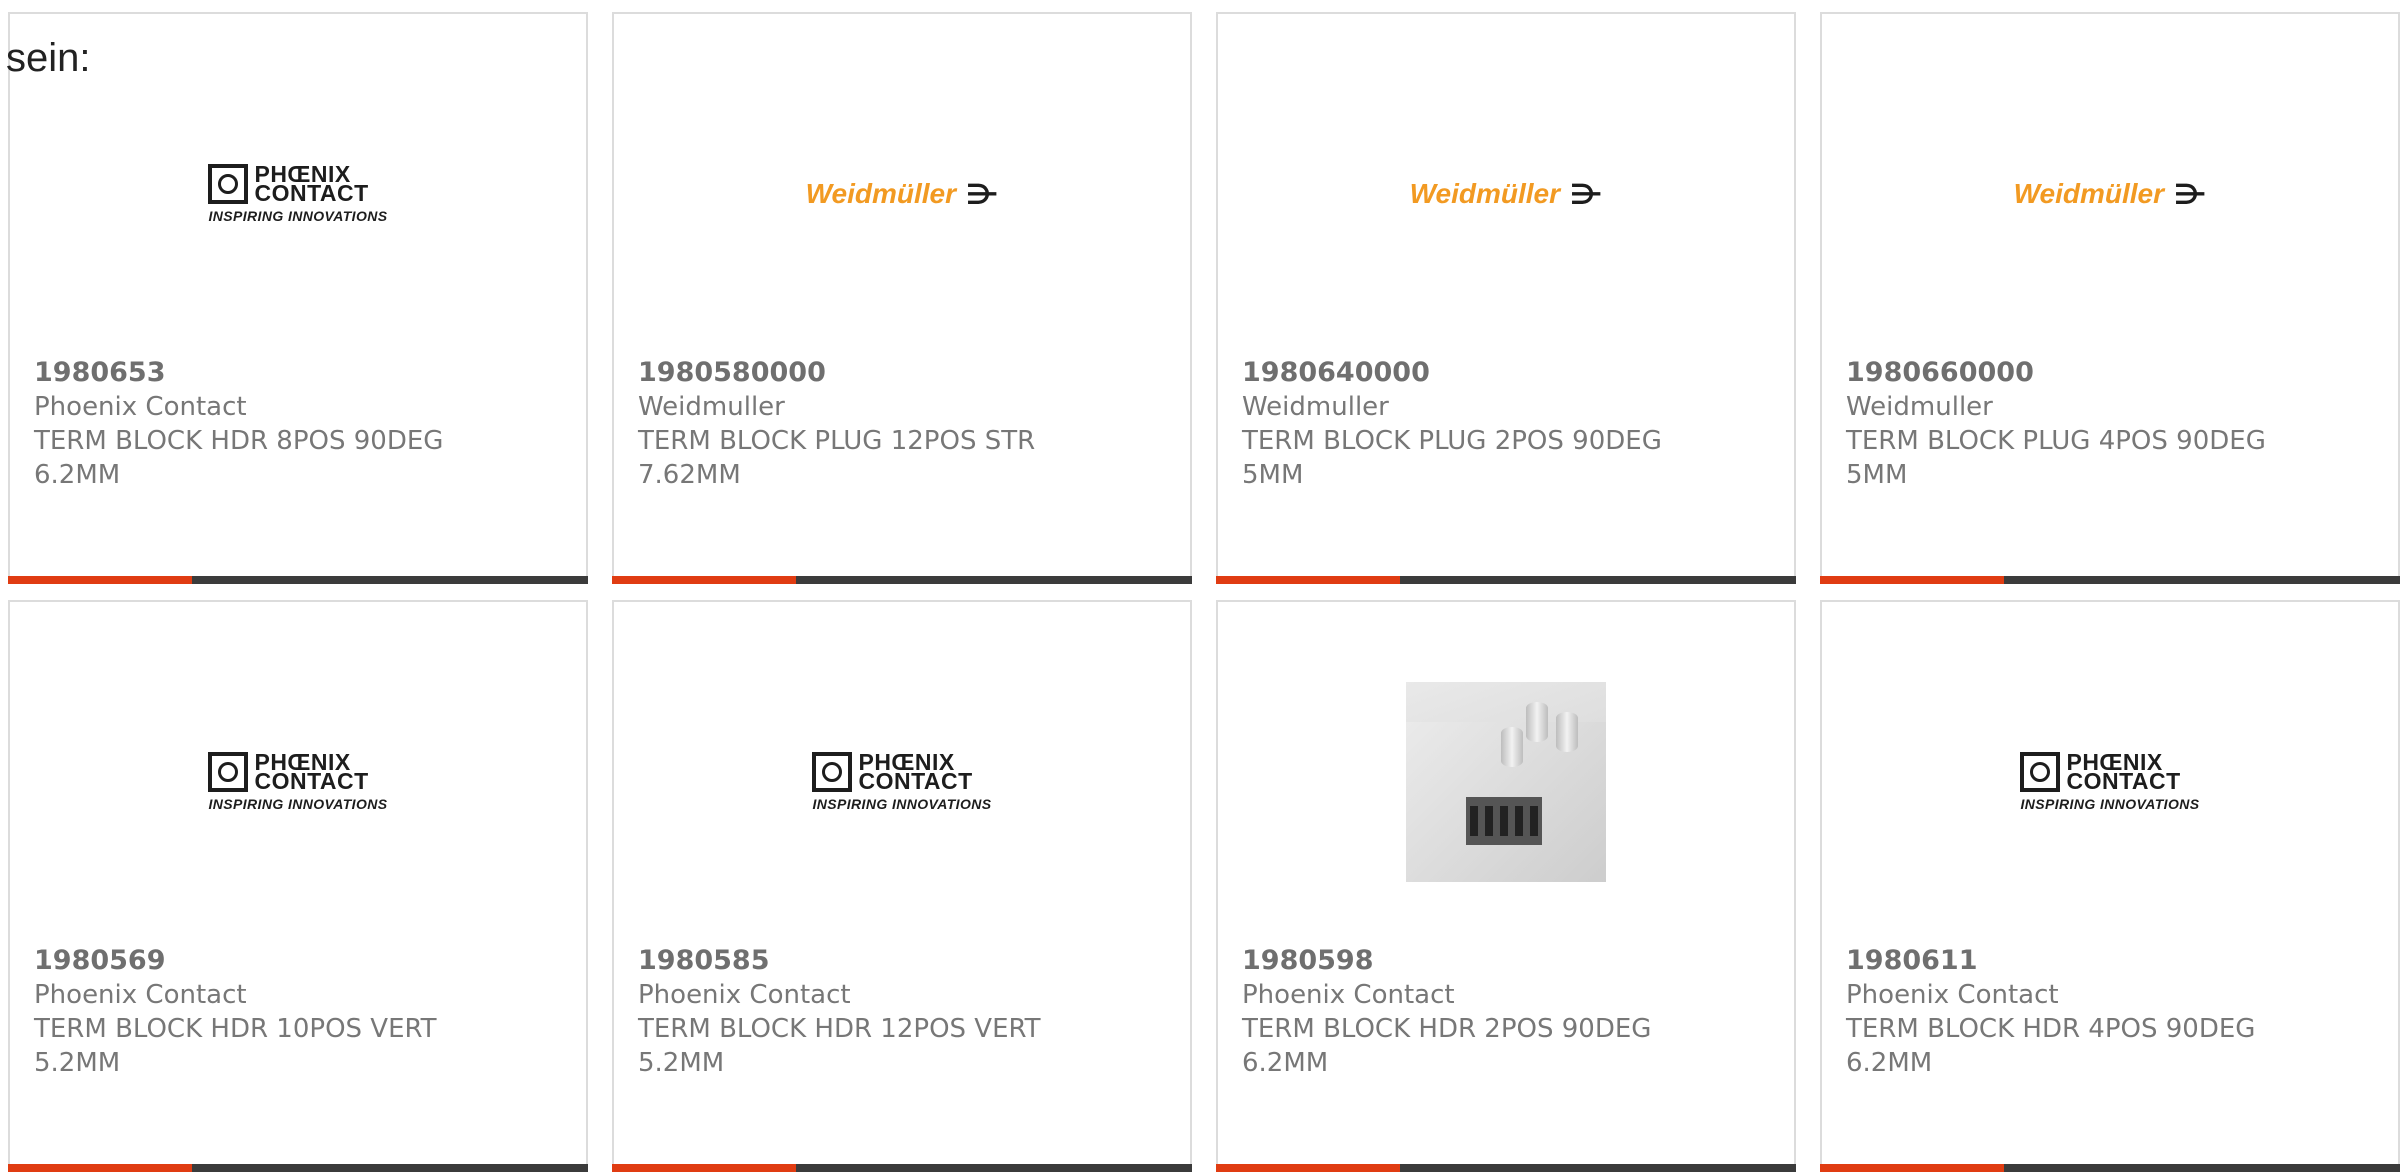 The width and height of the screenshot is (2400, 1172). I want to click on description: TERM BLOCK PLUG 4POS 90DEG 5MM, so click(2056, 458).